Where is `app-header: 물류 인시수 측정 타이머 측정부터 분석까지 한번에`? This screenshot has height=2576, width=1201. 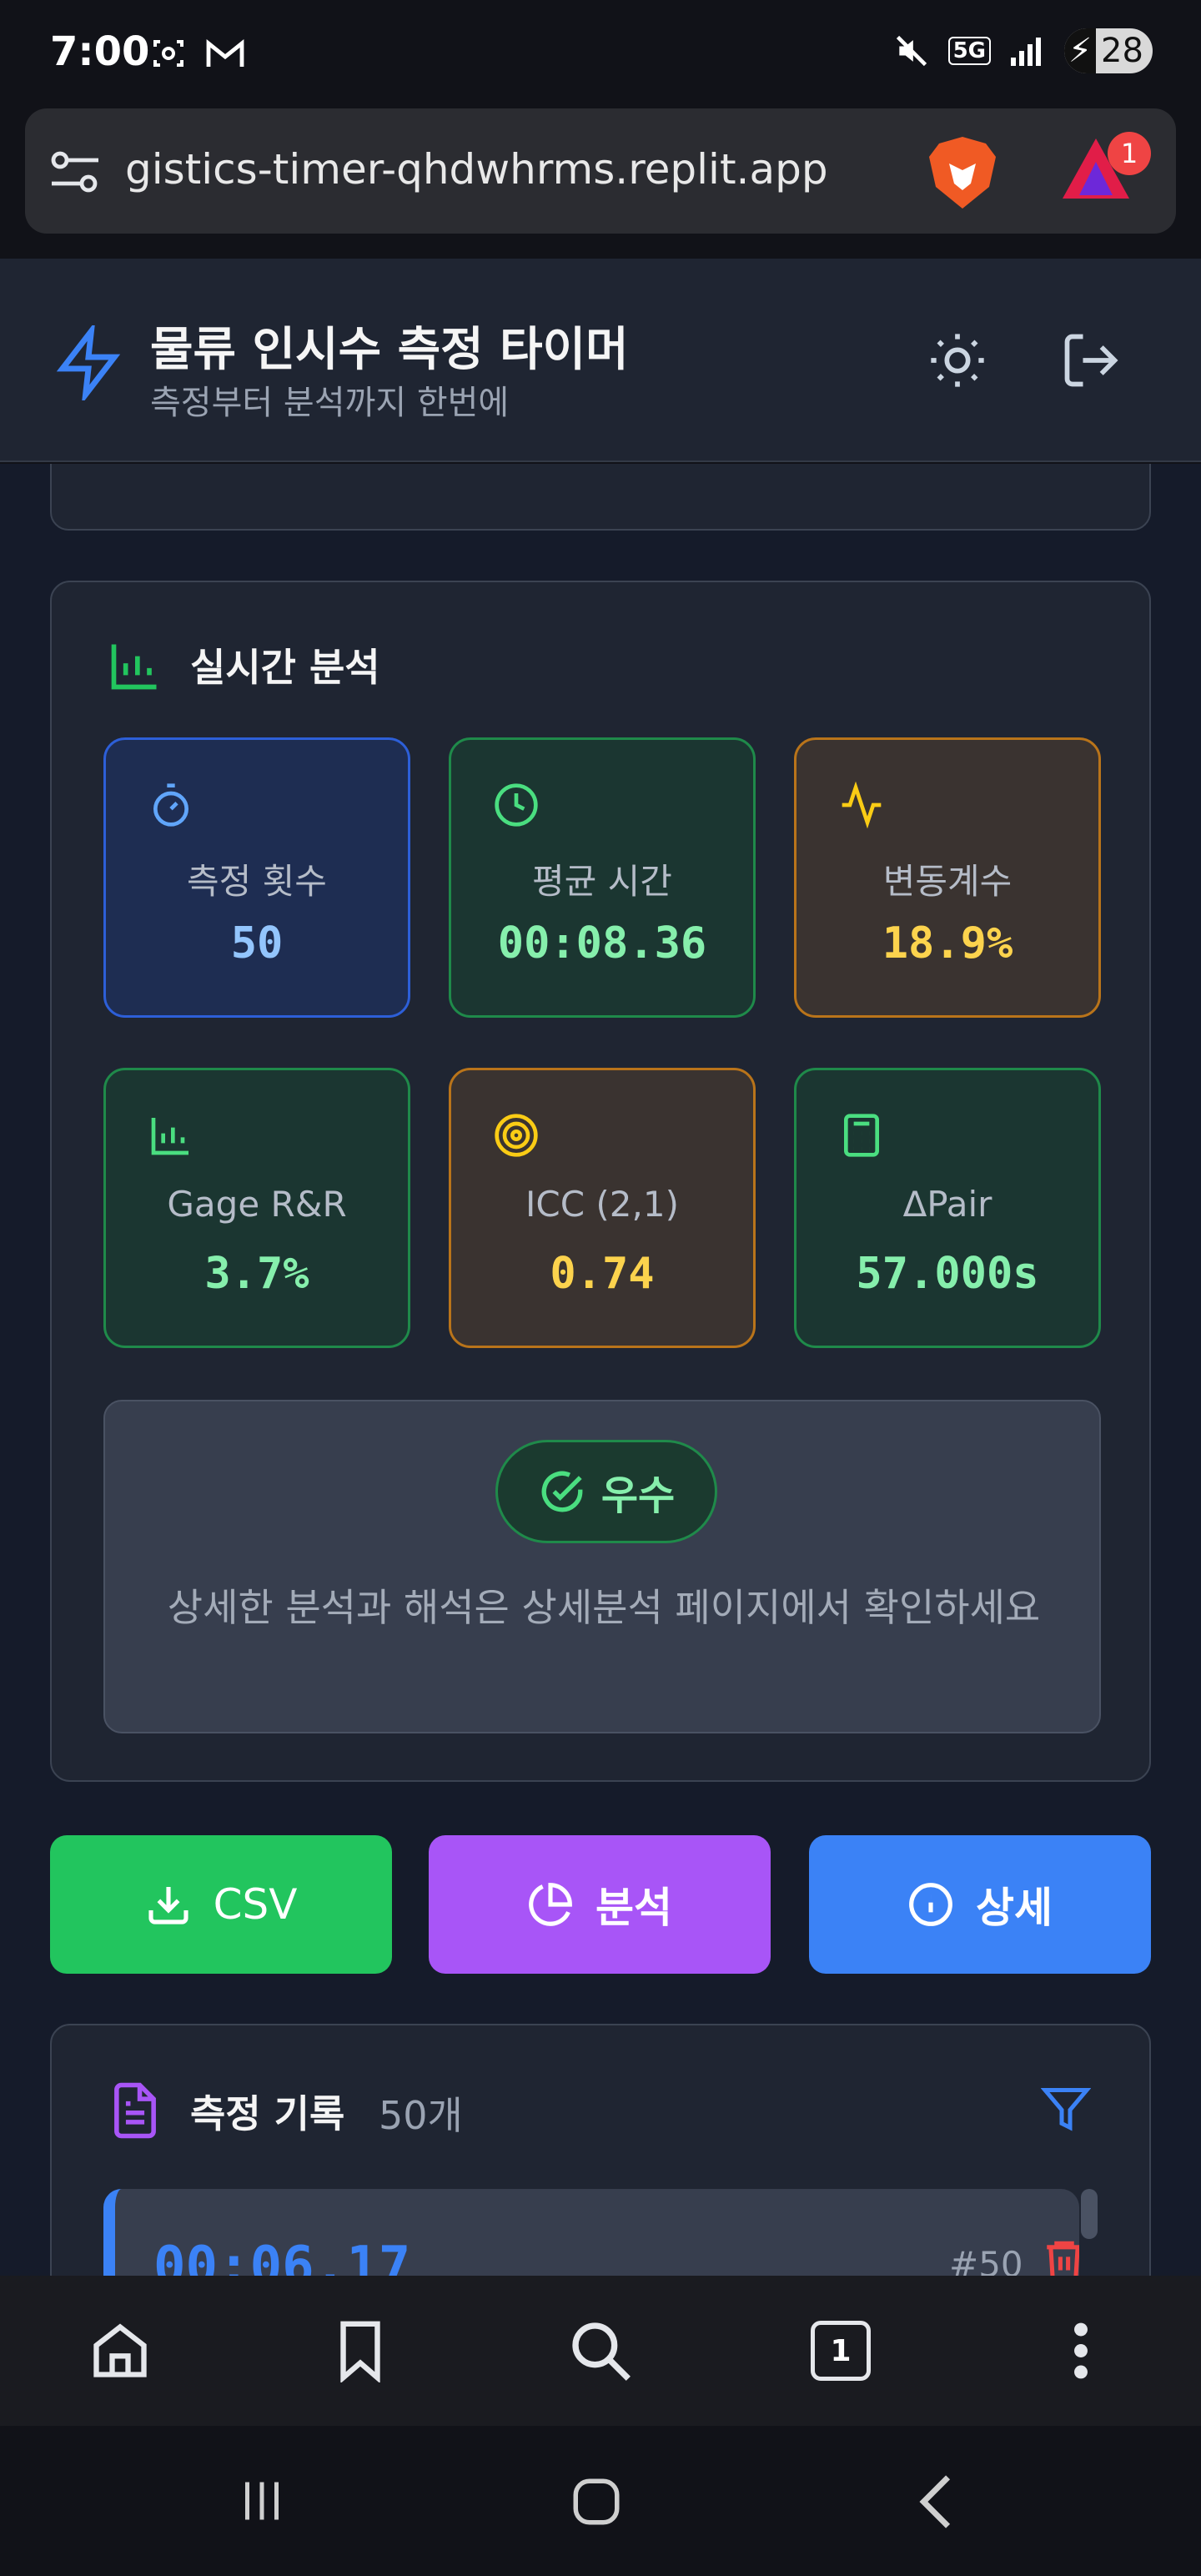
app-header: 물류 인시수 측정 타이머 측정부터 분석까지 한번에 is located at coordinates (601, 360).